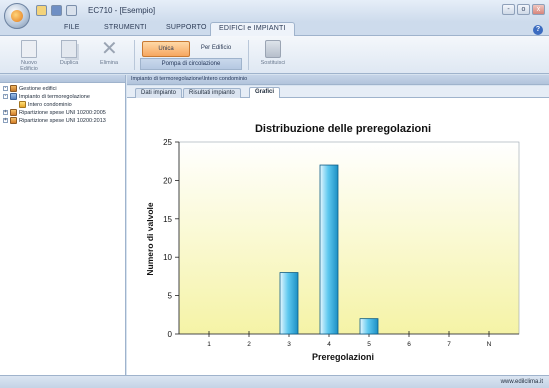 This screenshot has width=549, height=388. Describe the element at coordinates (54, 112) in the screenshot. I see `tree-item-ripartizione-2005: + Ripartizione spese UNI 10200:2005` at that location.